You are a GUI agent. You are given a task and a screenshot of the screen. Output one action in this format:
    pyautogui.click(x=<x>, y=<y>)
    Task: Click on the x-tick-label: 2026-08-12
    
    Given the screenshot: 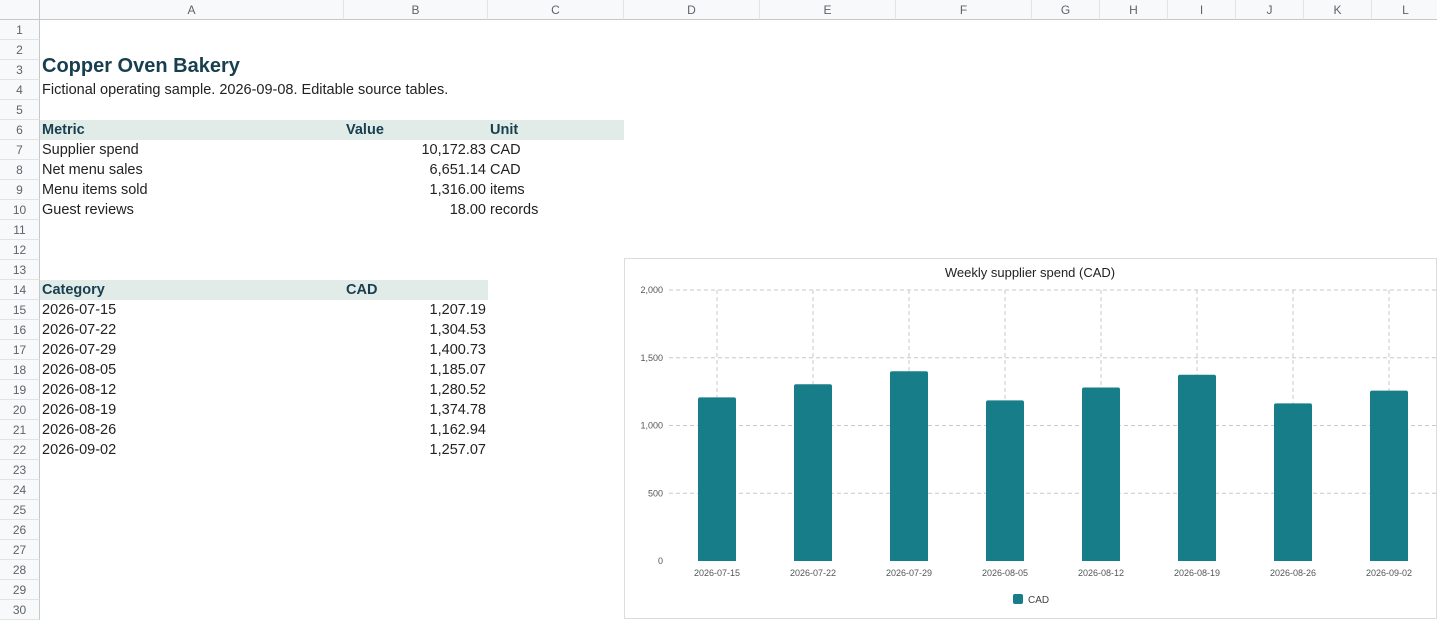 What is the action you would take?
    pyautogui.click(x=1101, y=573)
    